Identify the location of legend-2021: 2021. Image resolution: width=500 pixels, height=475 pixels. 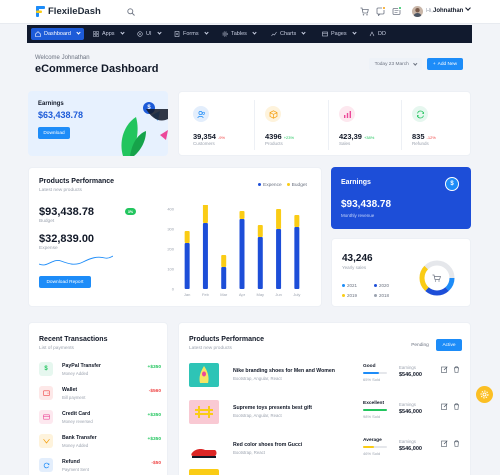
(349, 285).